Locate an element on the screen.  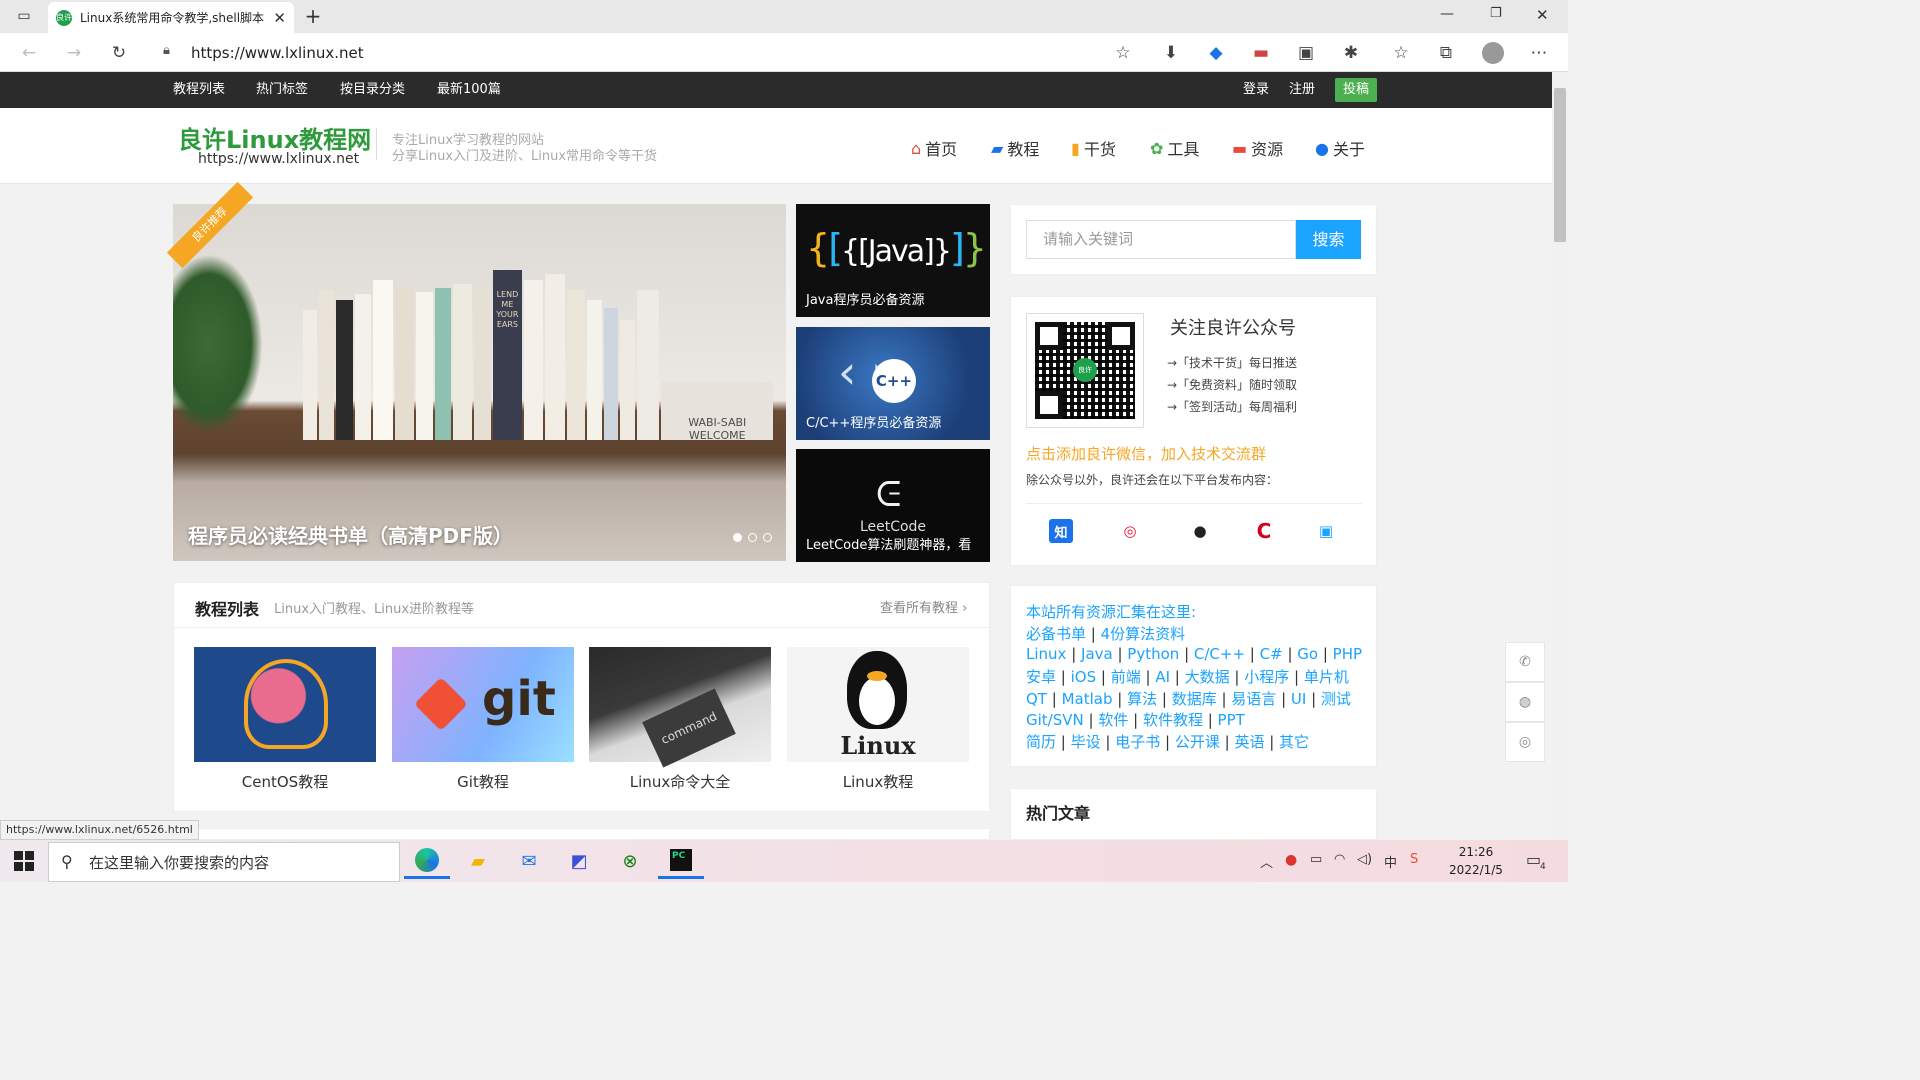
resource-link: Python is located at coordinates (1153, 654).